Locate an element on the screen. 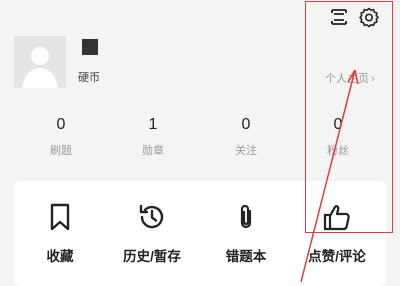 This screenshot has width=400, height=286. profile-link-label: 个人主页 is located at coordinates (347, 79).